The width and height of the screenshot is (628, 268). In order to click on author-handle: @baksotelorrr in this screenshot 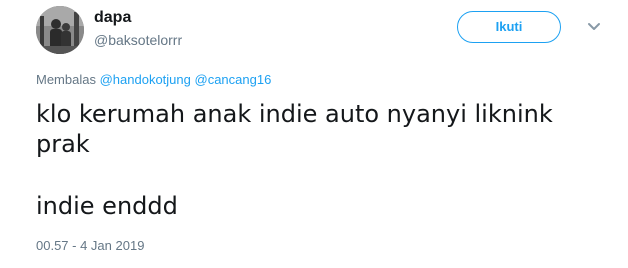, I will do `click(138, 40)`.